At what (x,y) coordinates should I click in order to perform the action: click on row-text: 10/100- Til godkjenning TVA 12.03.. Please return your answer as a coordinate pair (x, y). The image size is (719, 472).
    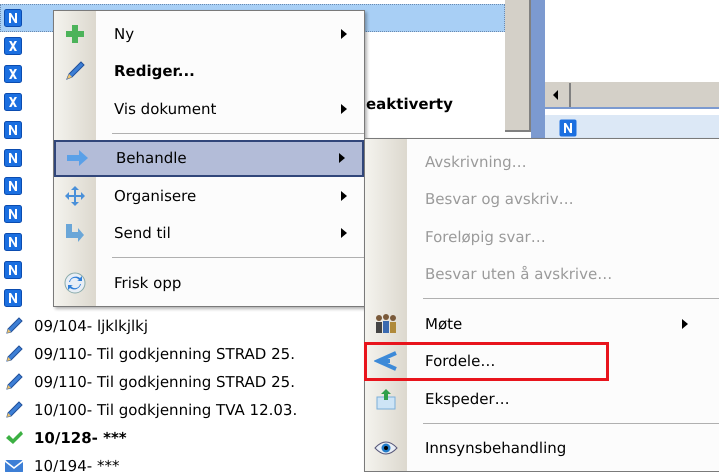
    Looking at the image, I should click on (166, 410).